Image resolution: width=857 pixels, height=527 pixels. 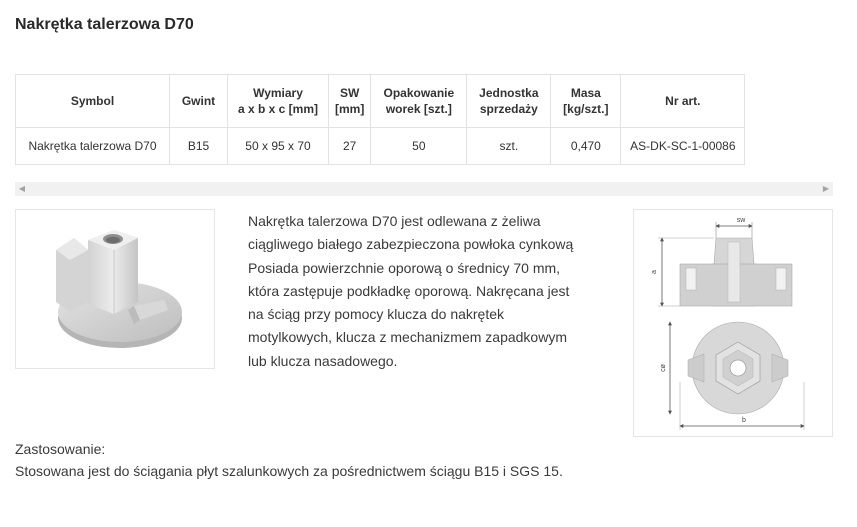 What do you see at coordinates (278, 101) in the screenshot?
I see `header-wymiary: Wymiary a x b x c [mm]` at bounding box center [278, 101].